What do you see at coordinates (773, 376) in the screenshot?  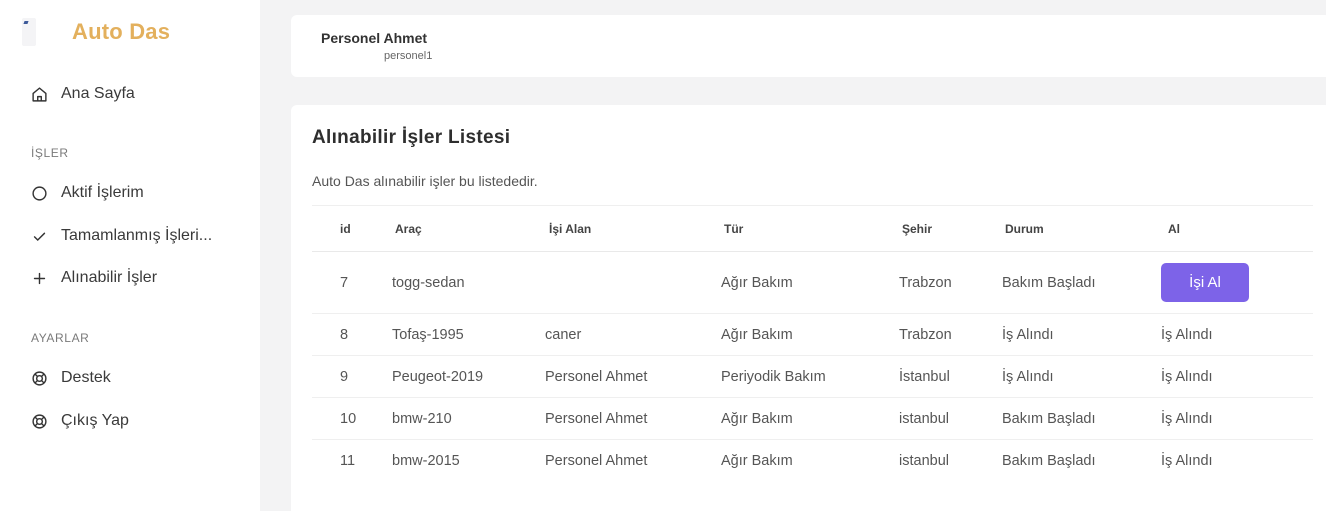 I see `cell-type: Periyodik Bakım` at bounding box center [773, 376].